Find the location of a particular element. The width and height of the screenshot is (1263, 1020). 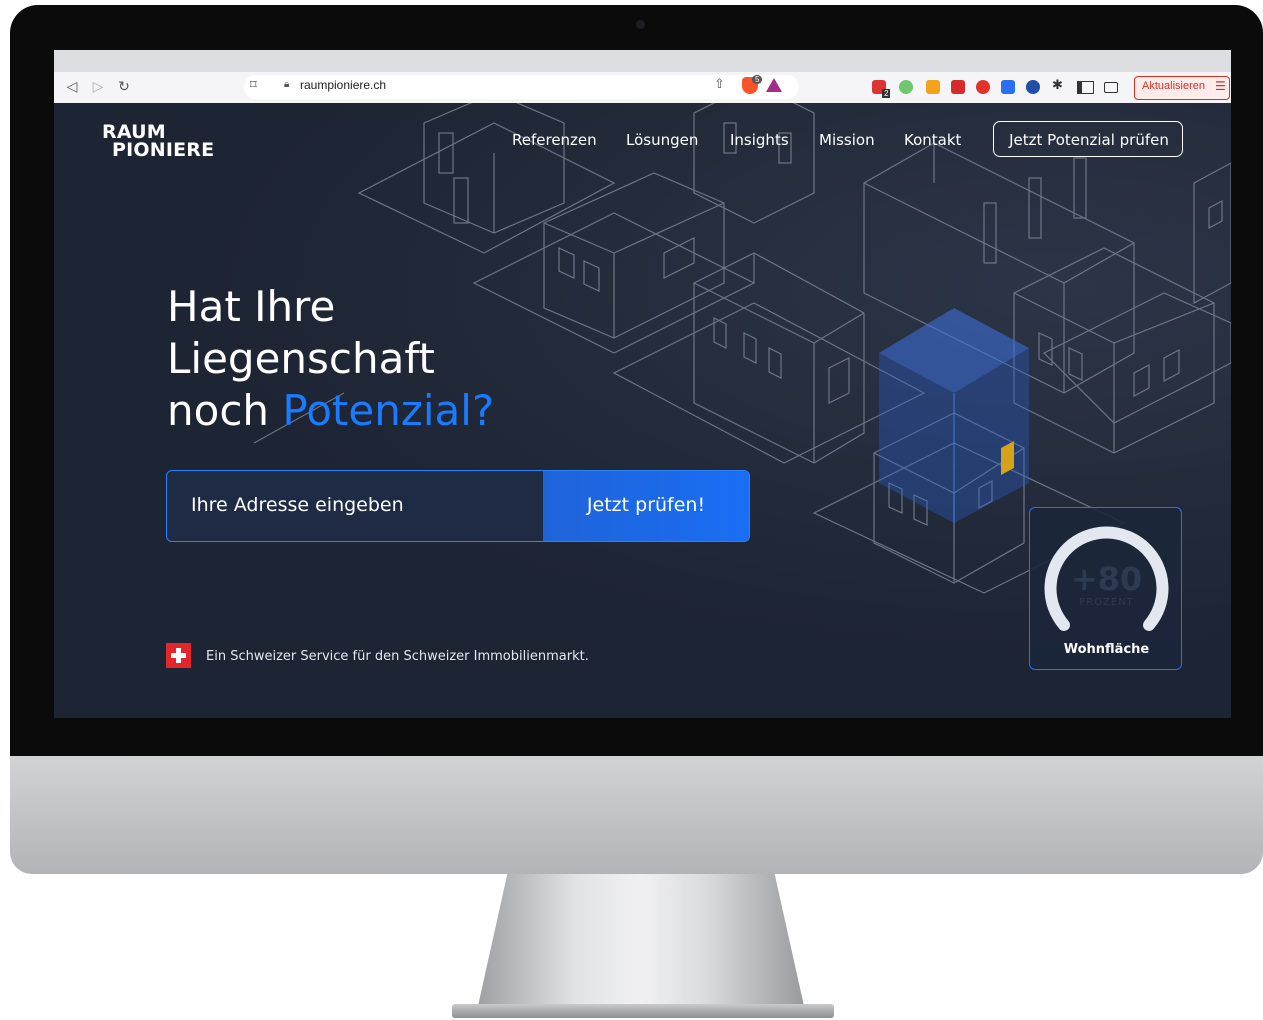

address-bar: ⌑ 🔒︎ raumpioniere.ch ⇧ 5 is located at coordinates (521, 87).